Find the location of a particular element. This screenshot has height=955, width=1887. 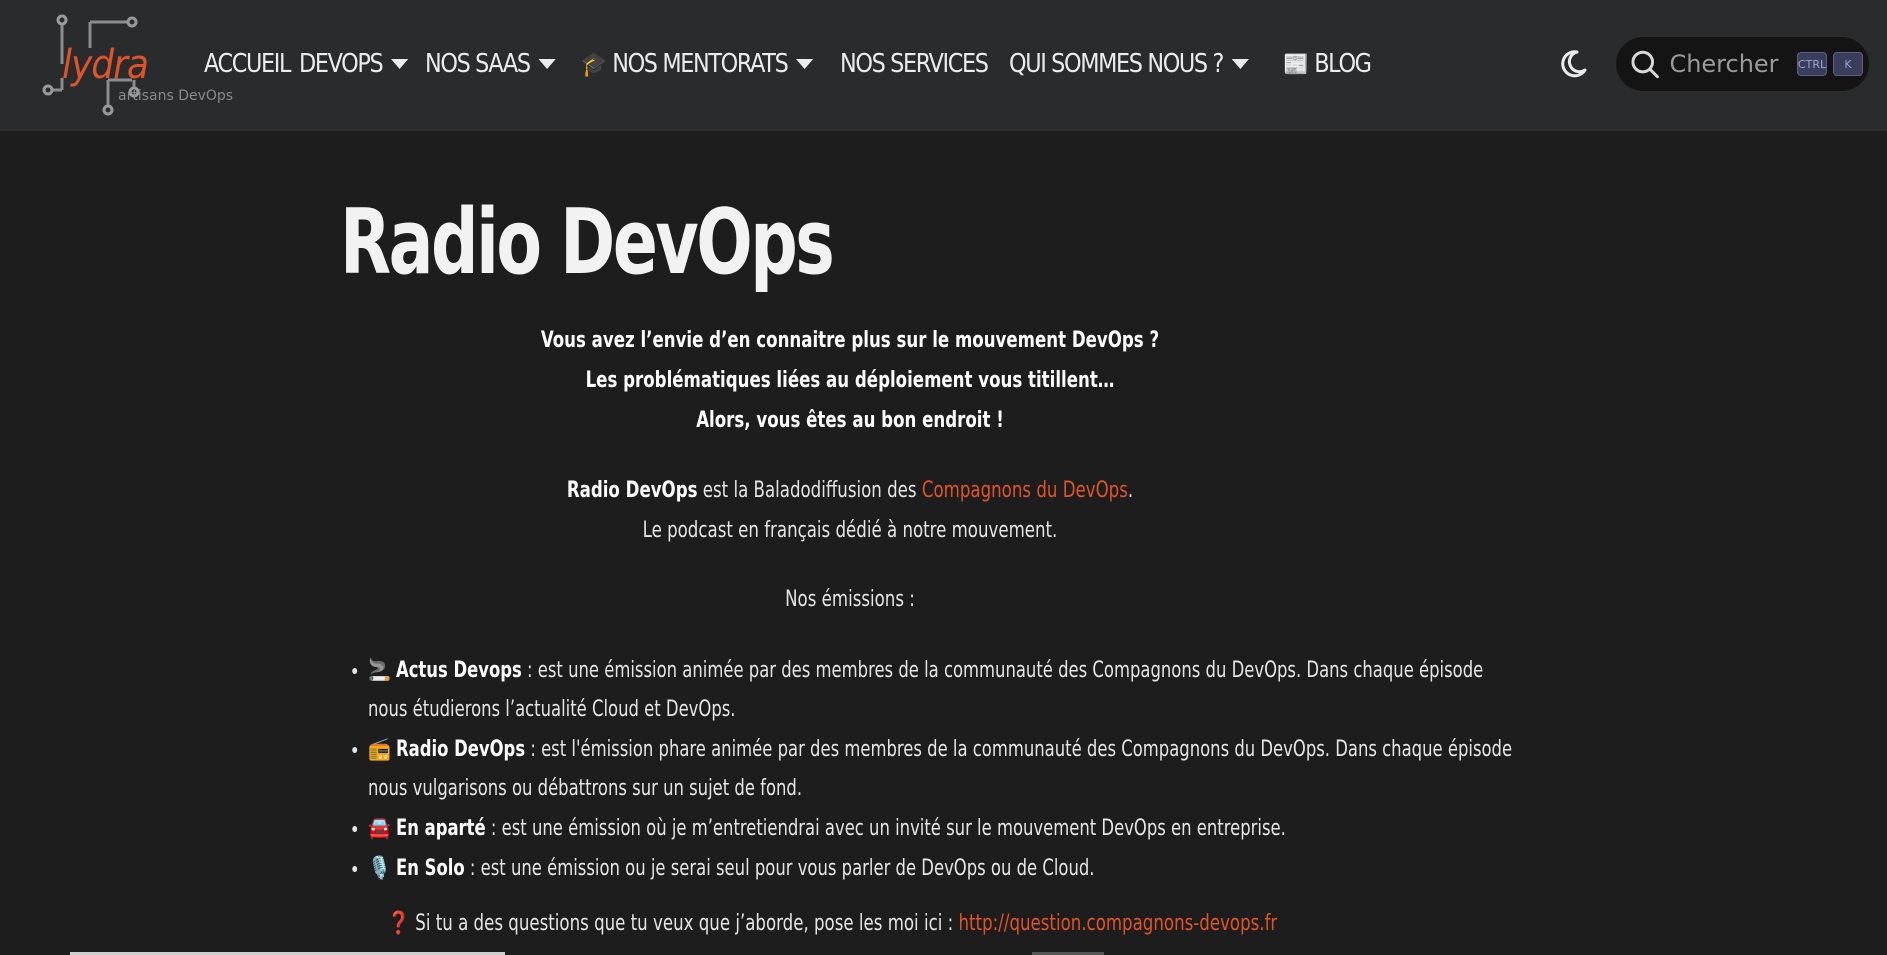

page-title: Radio DevOps is located at coordinates (587, 242).